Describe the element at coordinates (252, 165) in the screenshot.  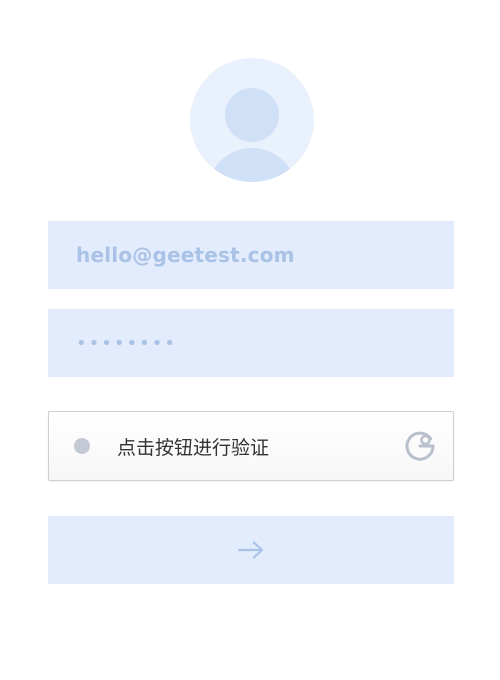
I see `avatar-body` at that location.